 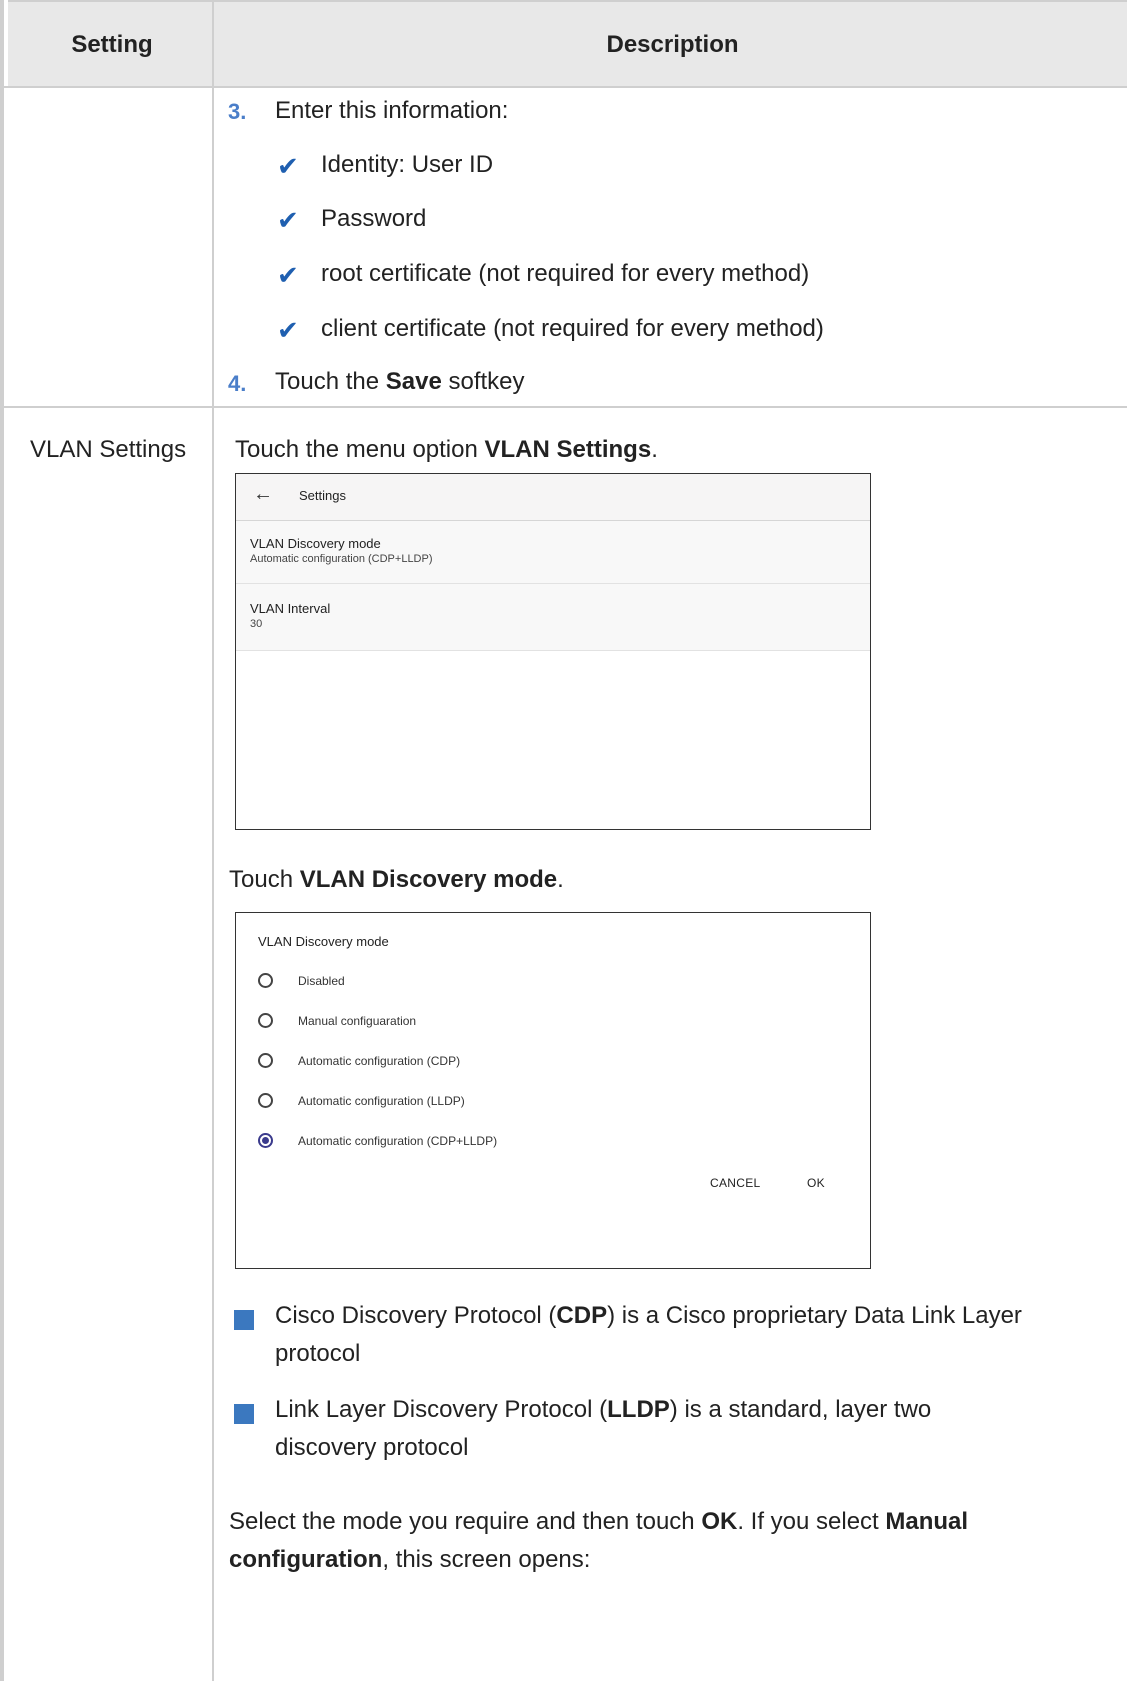 I want to click on step-number-4: 4., so click(x=237, y=383).